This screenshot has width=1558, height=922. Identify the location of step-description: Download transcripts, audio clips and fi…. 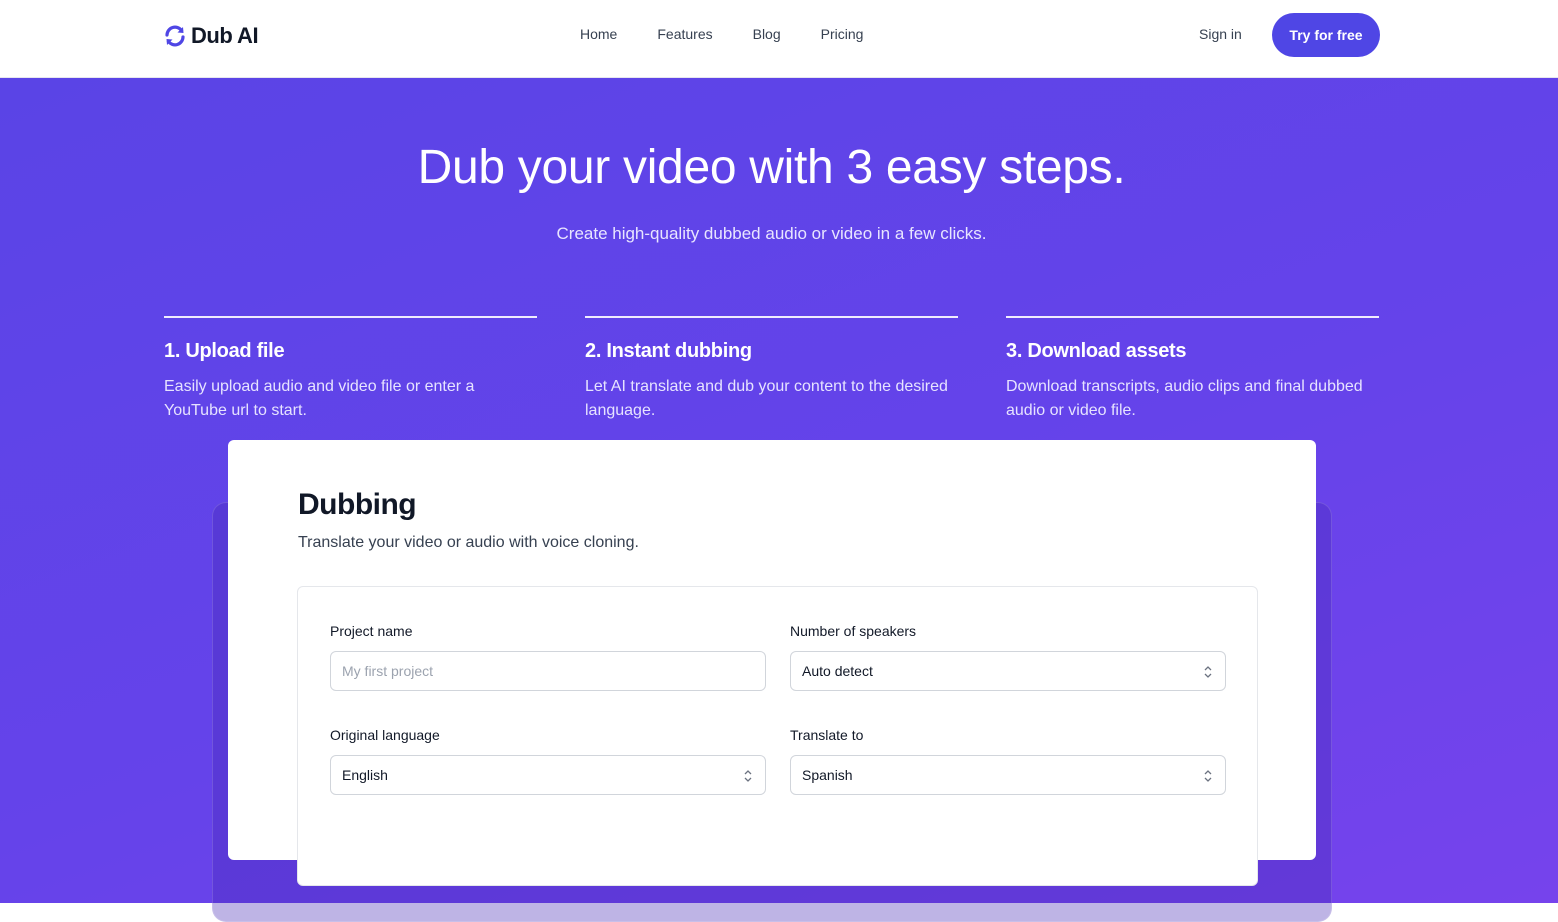
(1184, 398).